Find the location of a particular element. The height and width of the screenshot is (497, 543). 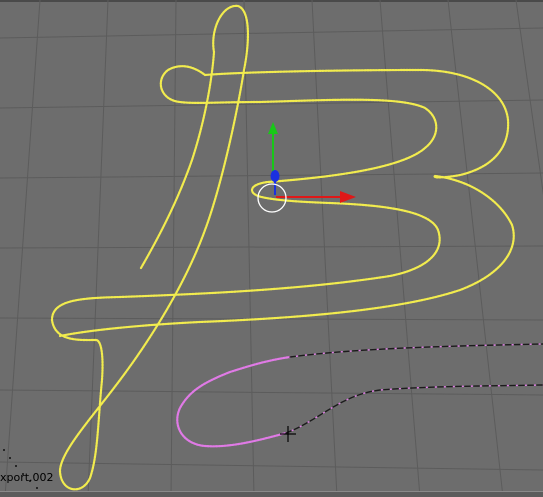

viewport-bottom-border is located at coordinates (271, 494).